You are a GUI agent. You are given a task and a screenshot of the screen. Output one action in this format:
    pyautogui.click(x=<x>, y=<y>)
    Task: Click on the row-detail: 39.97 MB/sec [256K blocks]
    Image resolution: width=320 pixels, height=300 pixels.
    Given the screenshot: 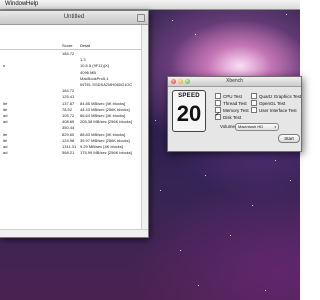 What is the action you would take?
    pyautogui.click(x=105, y=140)
    